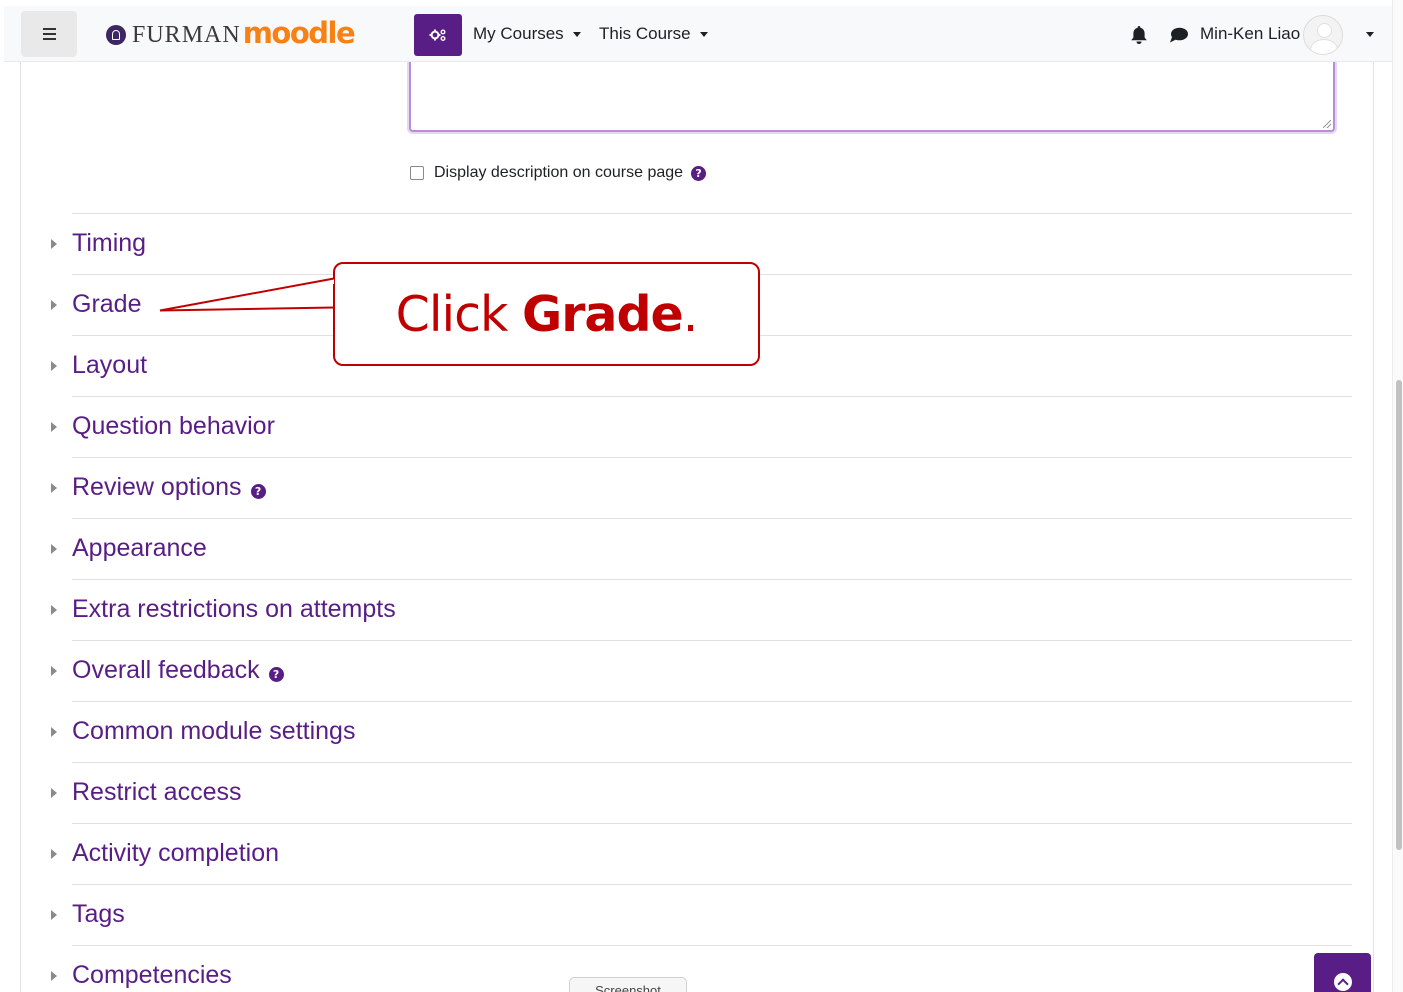  I want to click on avatar, so click(1323, 35).